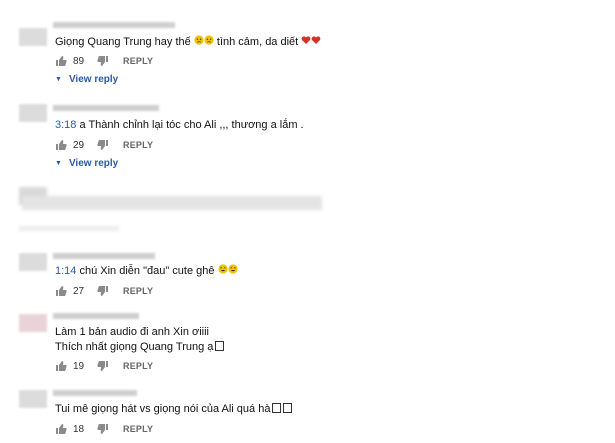  What do you see at coordinates (79, 429) in the screenshot?
I see `like-count: 18` at bounding box center [79, 429].